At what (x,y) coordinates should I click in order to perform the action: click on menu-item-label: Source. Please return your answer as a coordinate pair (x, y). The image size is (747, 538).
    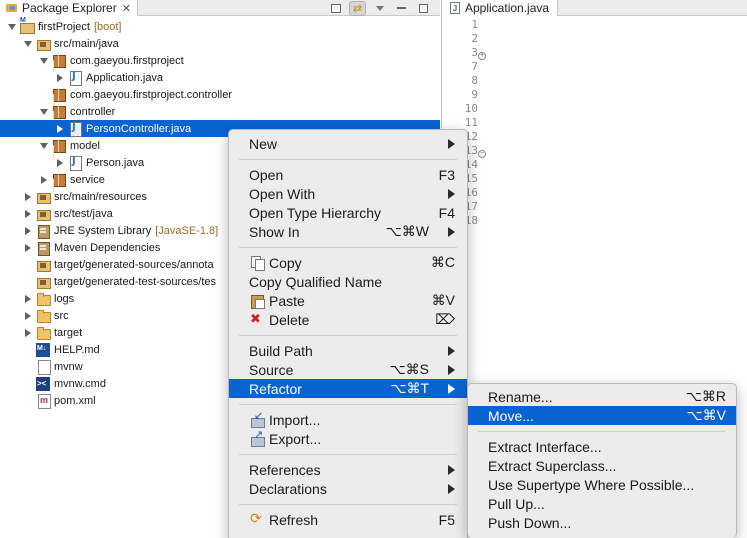
    Looking at the image, I should click on (271, 369).